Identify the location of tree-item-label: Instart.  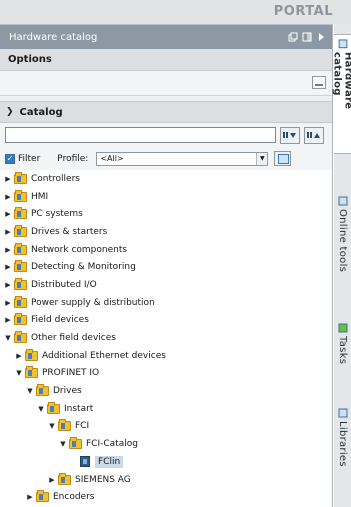
(79, 408).